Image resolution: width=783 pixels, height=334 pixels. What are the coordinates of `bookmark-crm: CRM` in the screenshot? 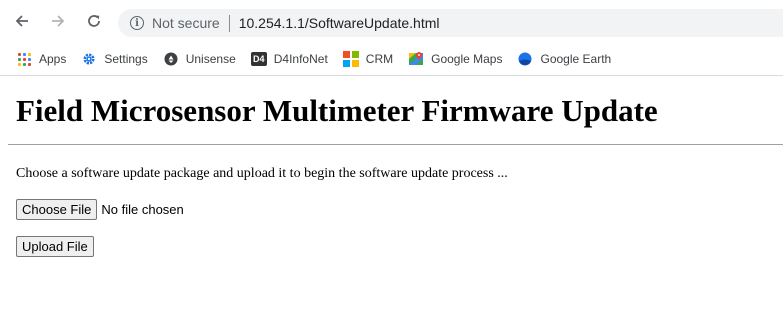 It's located at (368, 59).